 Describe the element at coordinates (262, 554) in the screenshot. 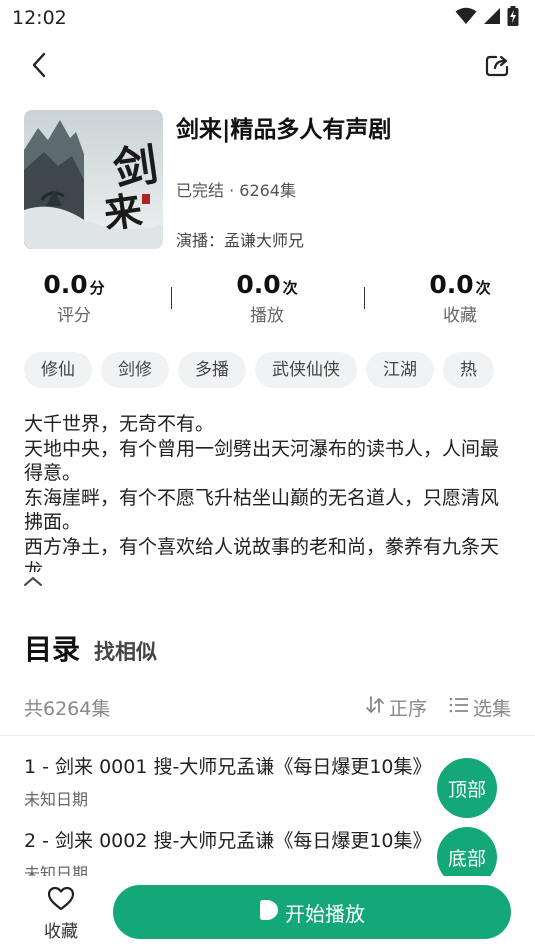

I see `intro-line: 西方净土，有个喜欢给人说故事的老和尚，豢养有九条天龙` at that location.